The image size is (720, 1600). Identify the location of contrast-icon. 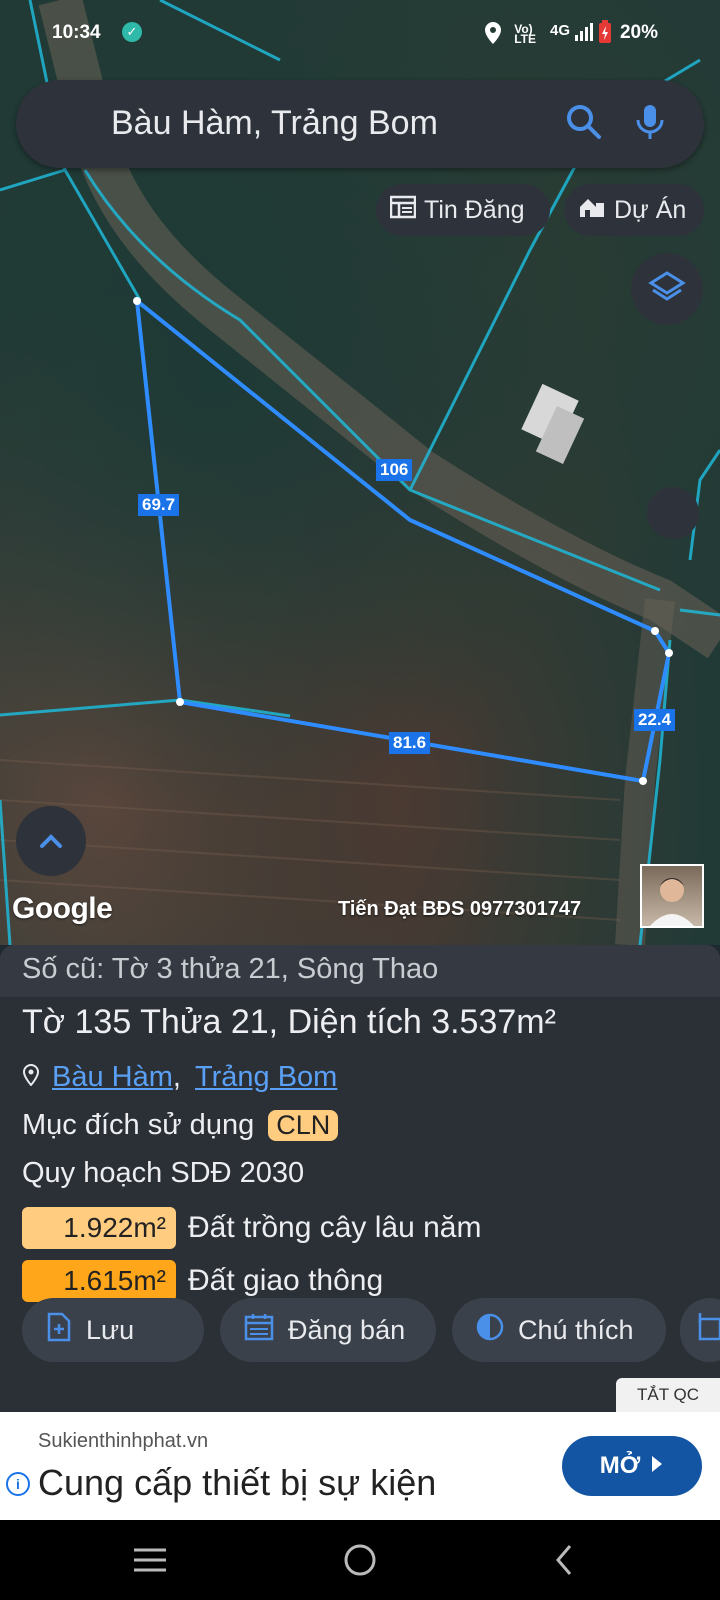
(490, 1330).